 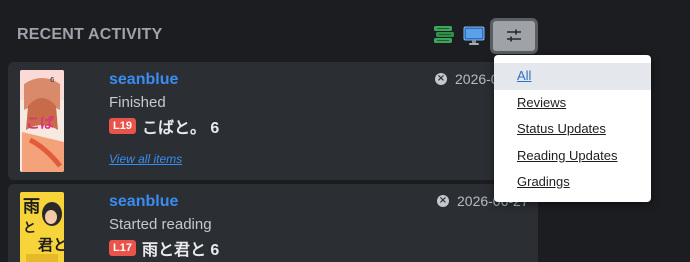 What do you see at coordinates (31, 207) in the screenshot?
I see `svg-text: 雨` at bounding box center [31, 207].